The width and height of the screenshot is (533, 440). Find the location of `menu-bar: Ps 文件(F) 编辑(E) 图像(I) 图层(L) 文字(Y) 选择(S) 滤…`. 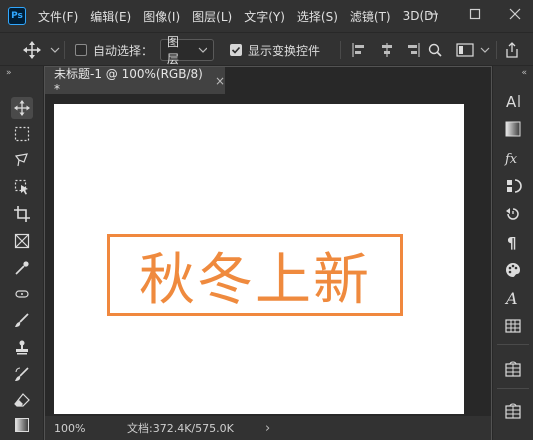

menu-bar: Ps 文件(F) 编辑(E) 图像(I) 图层(L) 文字(Y) 选择(S) 滤… is located at coordinates (266, 16).